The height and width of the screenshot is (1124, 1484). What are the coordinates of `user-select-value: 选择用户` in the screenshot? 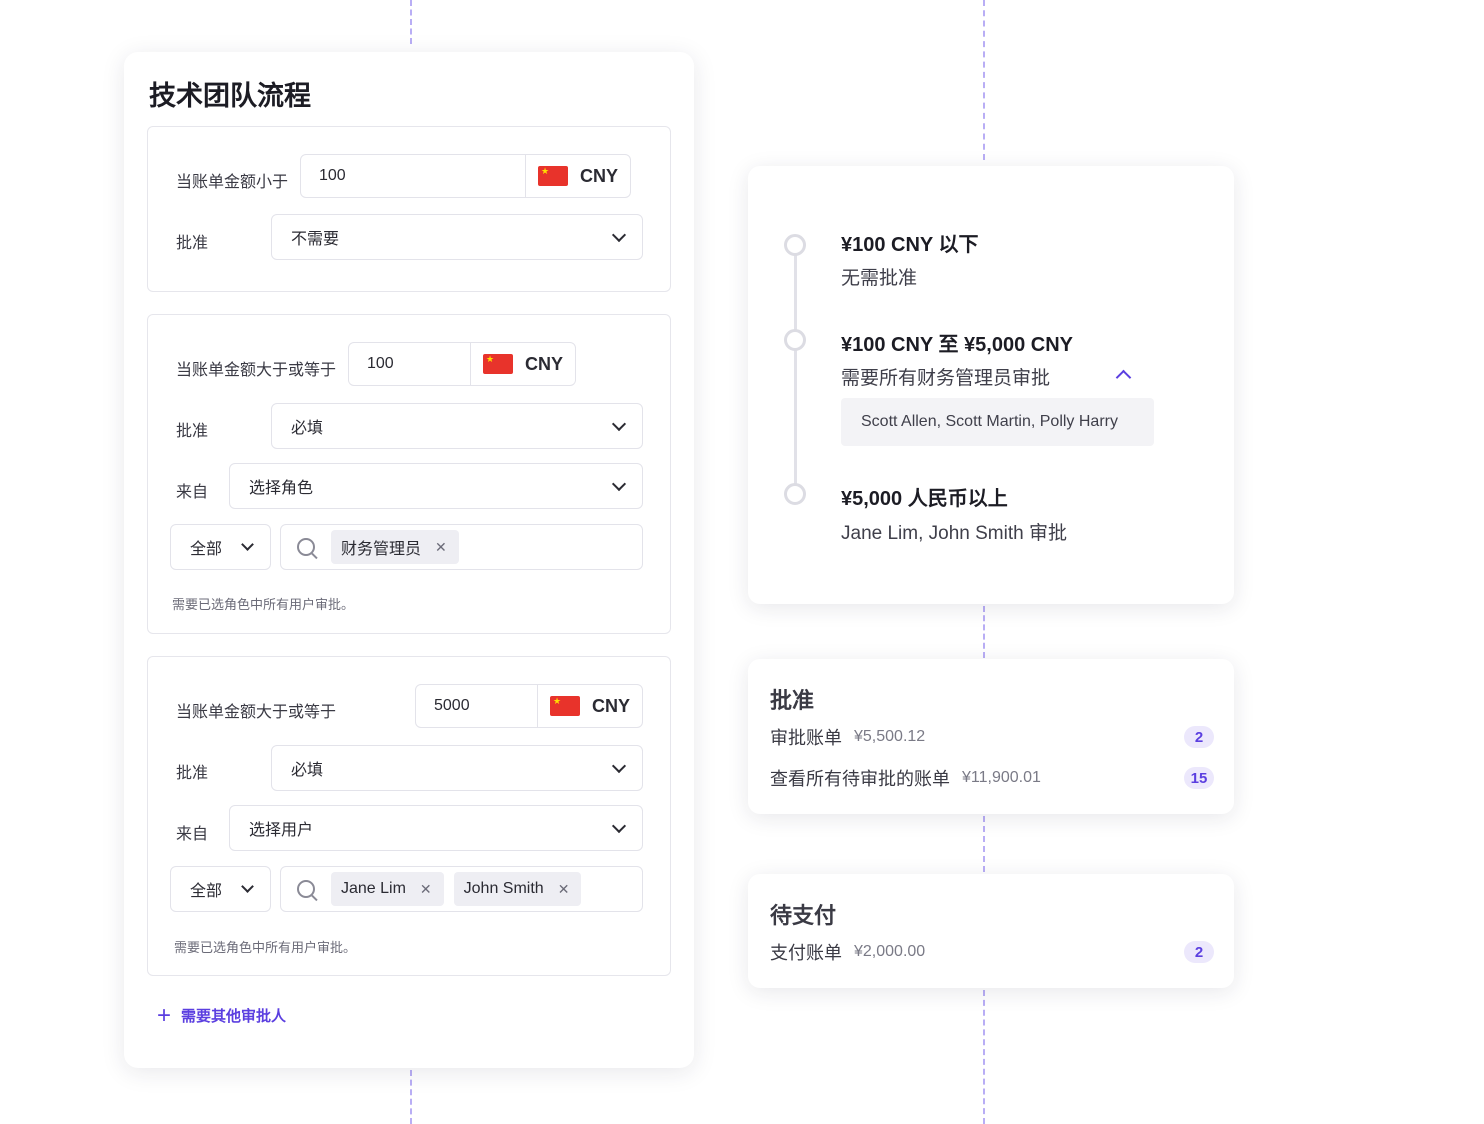 It's located at (281, 830).